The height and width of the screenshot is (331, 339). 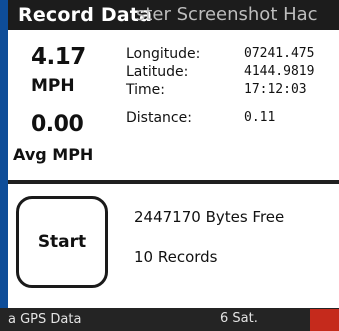 I want to click on average-speed-value: 0.00, so click(x=57, y=124).